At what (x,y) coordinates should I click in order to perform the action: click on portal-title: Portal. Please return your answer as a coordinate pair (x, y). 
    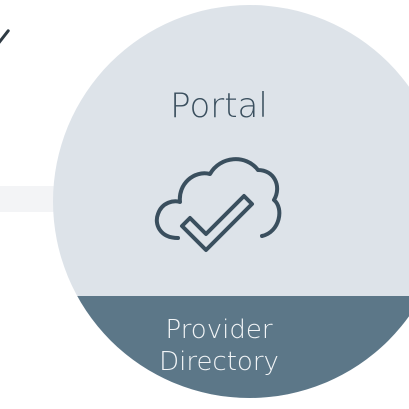
    Looking at the image, I should click on (219, 106).